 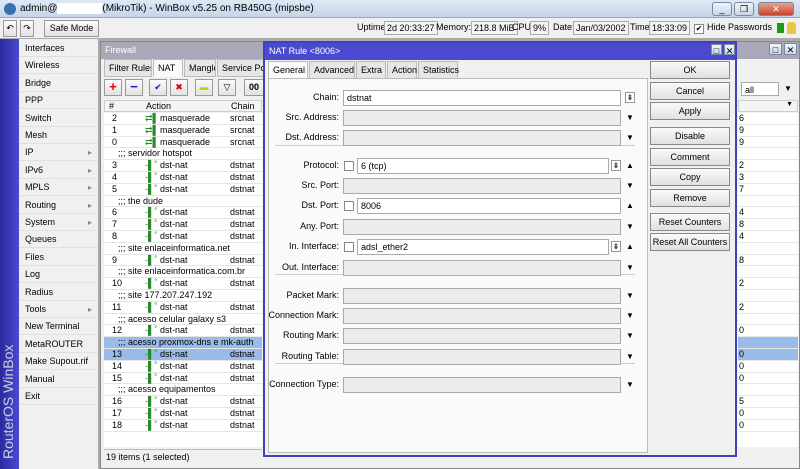 What do you see at coordinates (58, 188) in the screenshot?
I see `sidebar-item: MPLS ▸` at bounding box center [58, 188].